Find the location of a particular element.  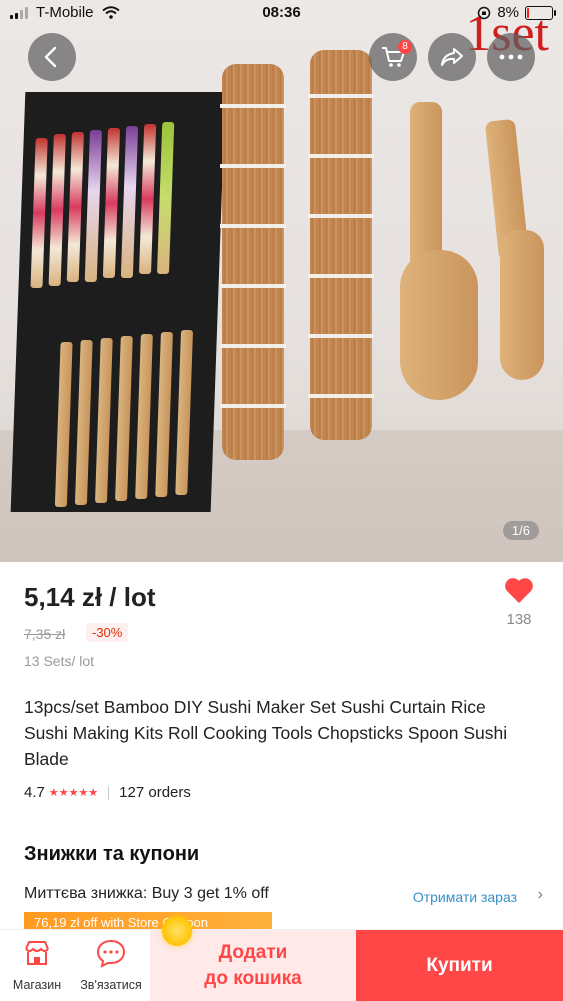

original-price: 7,35 zł is located at coordinates (45, 634).